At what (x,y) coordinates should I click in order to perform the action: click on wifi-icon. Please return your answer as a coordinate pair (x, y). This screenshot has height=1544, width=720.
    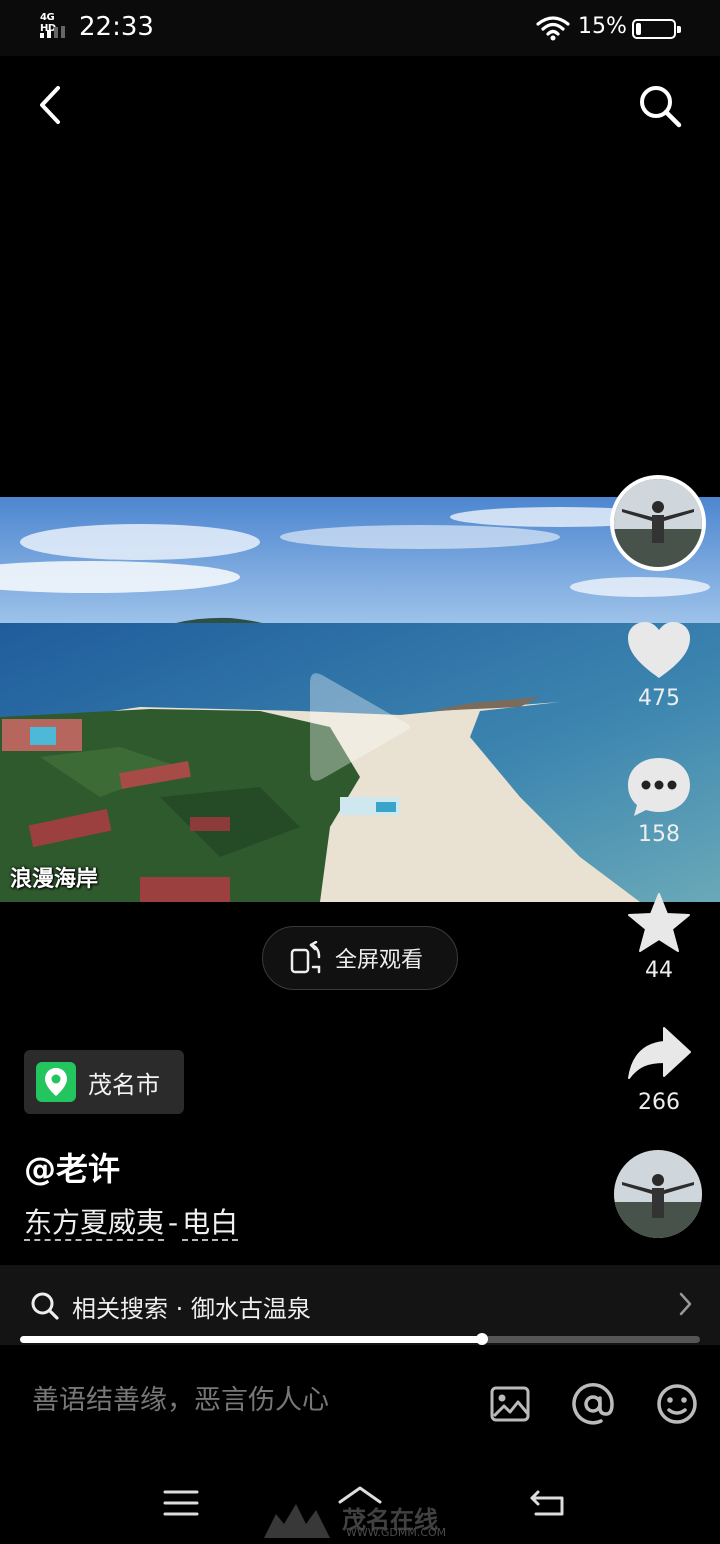
    Looking at the image, I should click on (553, 28).